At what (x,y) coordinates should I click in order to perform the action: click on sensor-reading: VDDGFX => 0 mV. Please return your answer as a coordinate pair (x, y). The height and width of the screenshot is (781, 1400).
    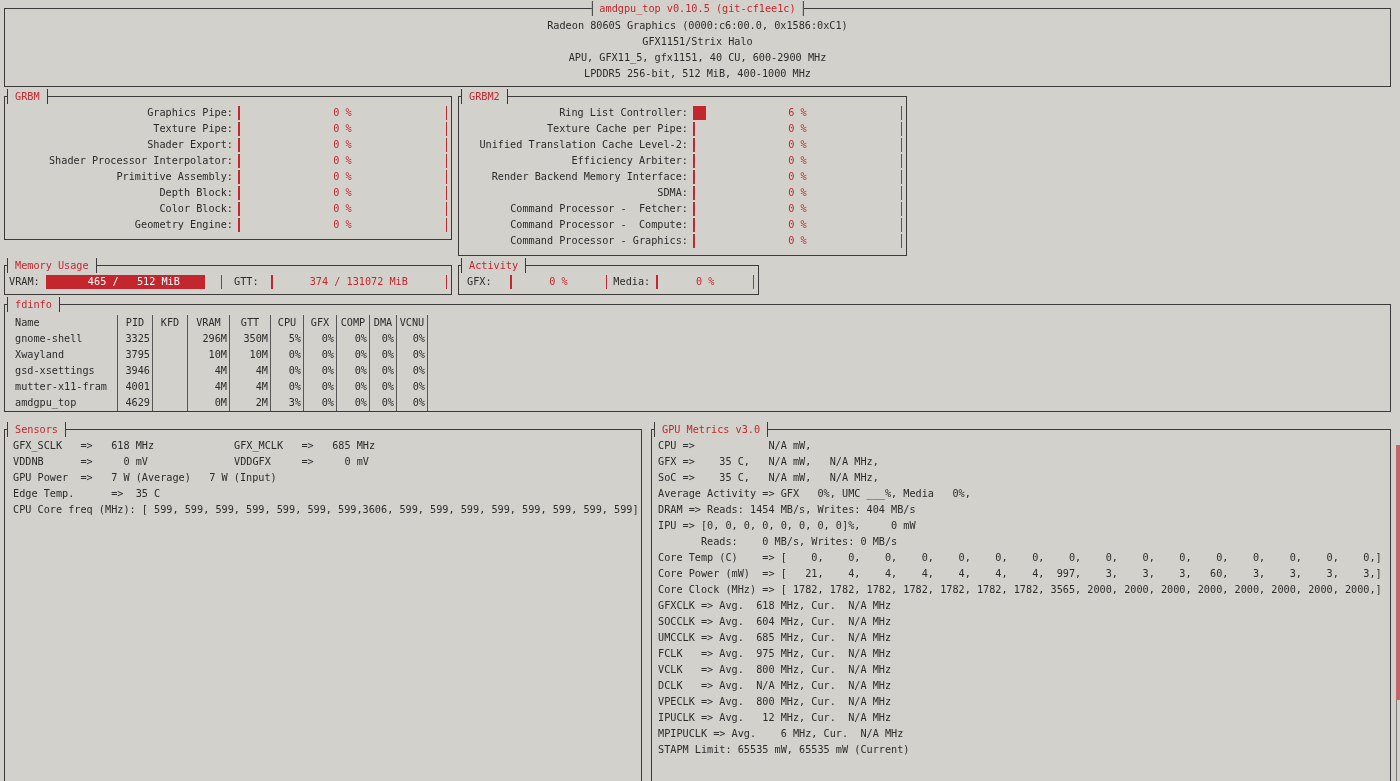
    Looking at the image, I should click on (302, 462).